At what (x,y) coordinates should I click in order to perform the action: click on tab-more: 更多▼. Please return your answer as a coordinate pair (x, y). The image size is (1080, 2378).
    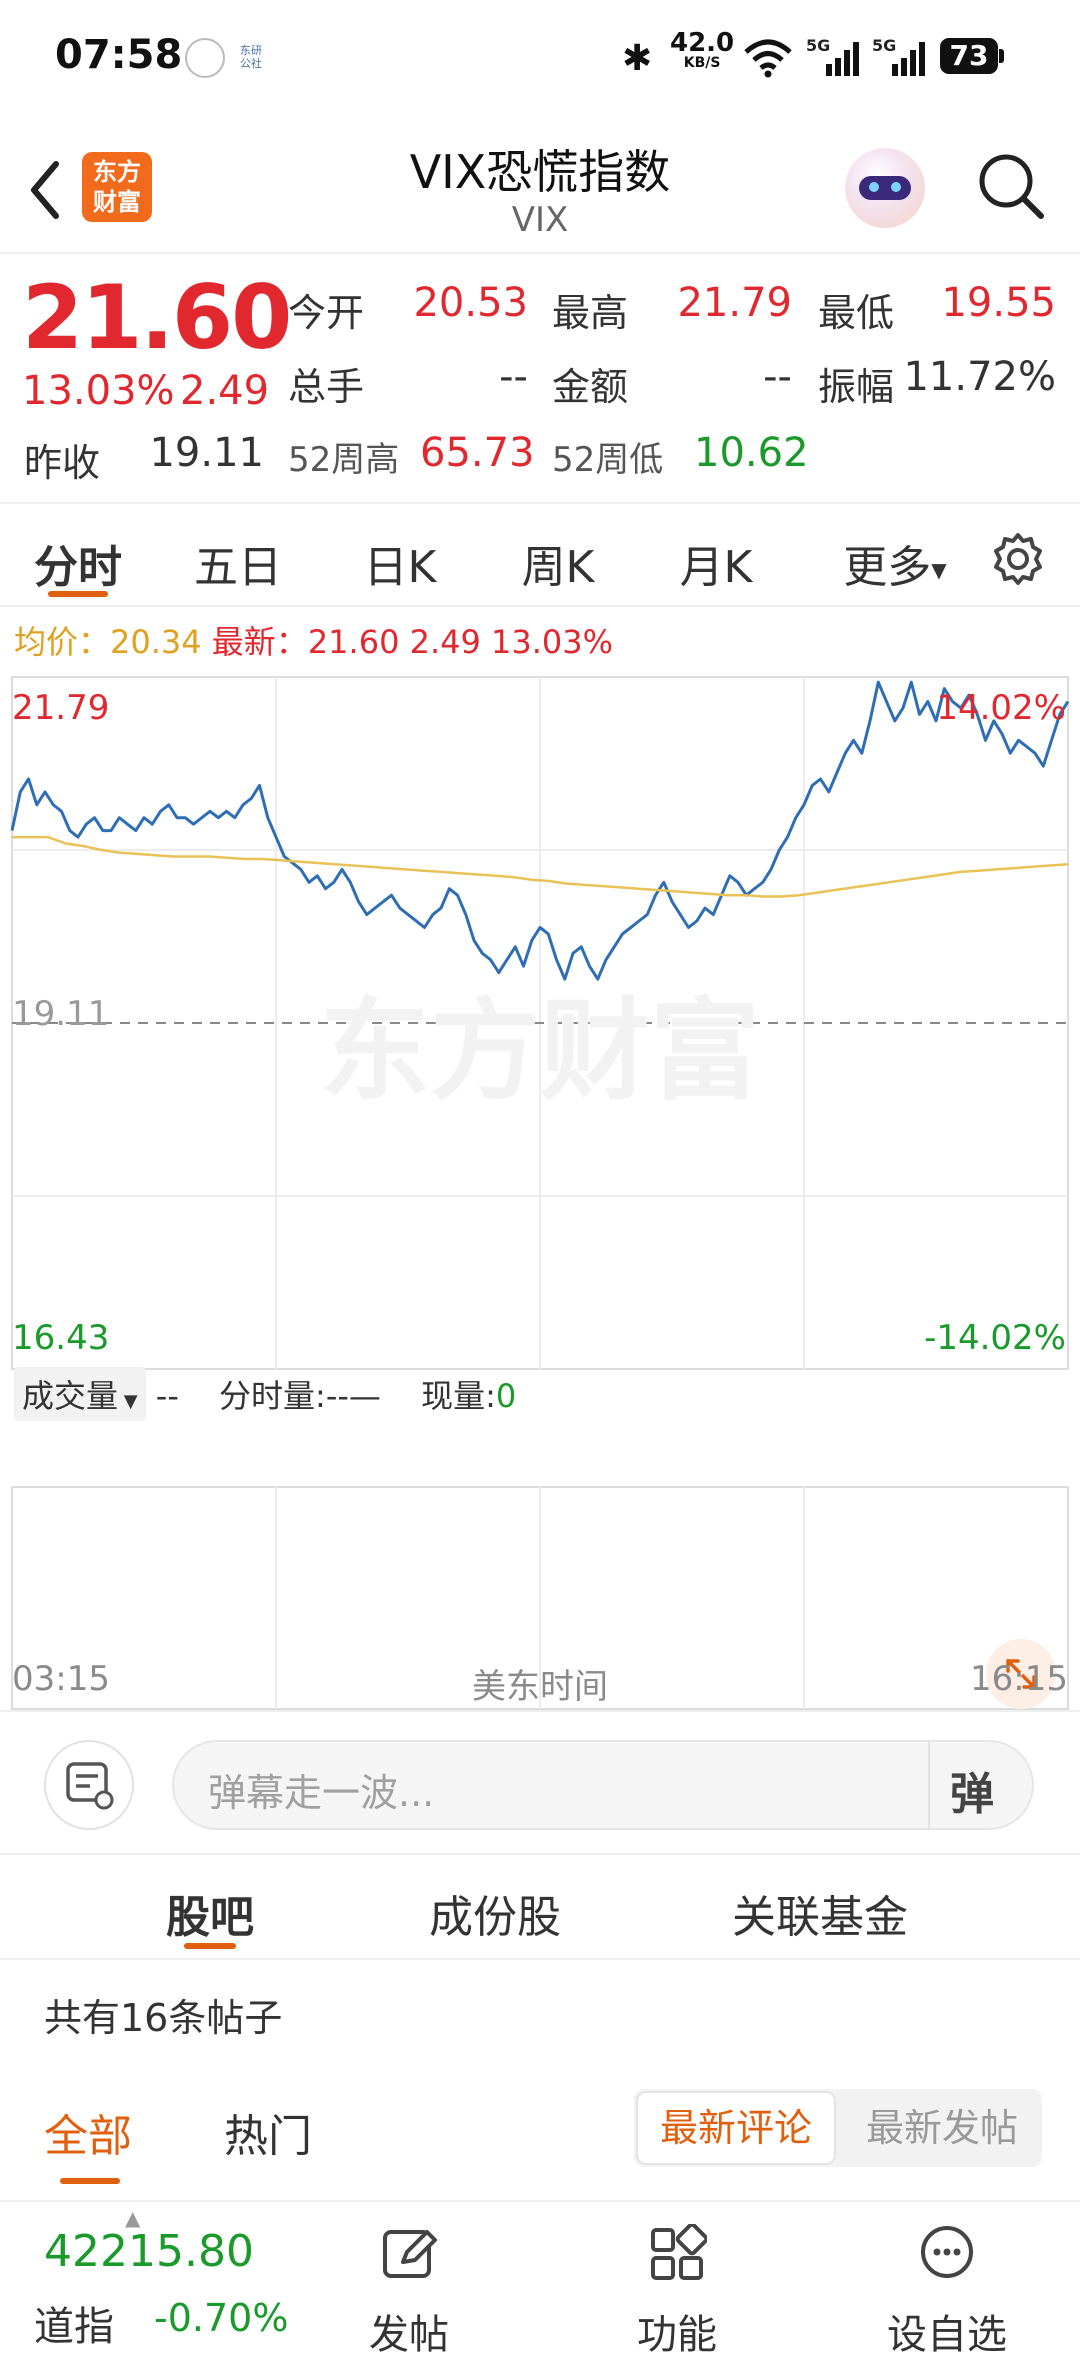
    Looking at the image, I should click on (895, 563).